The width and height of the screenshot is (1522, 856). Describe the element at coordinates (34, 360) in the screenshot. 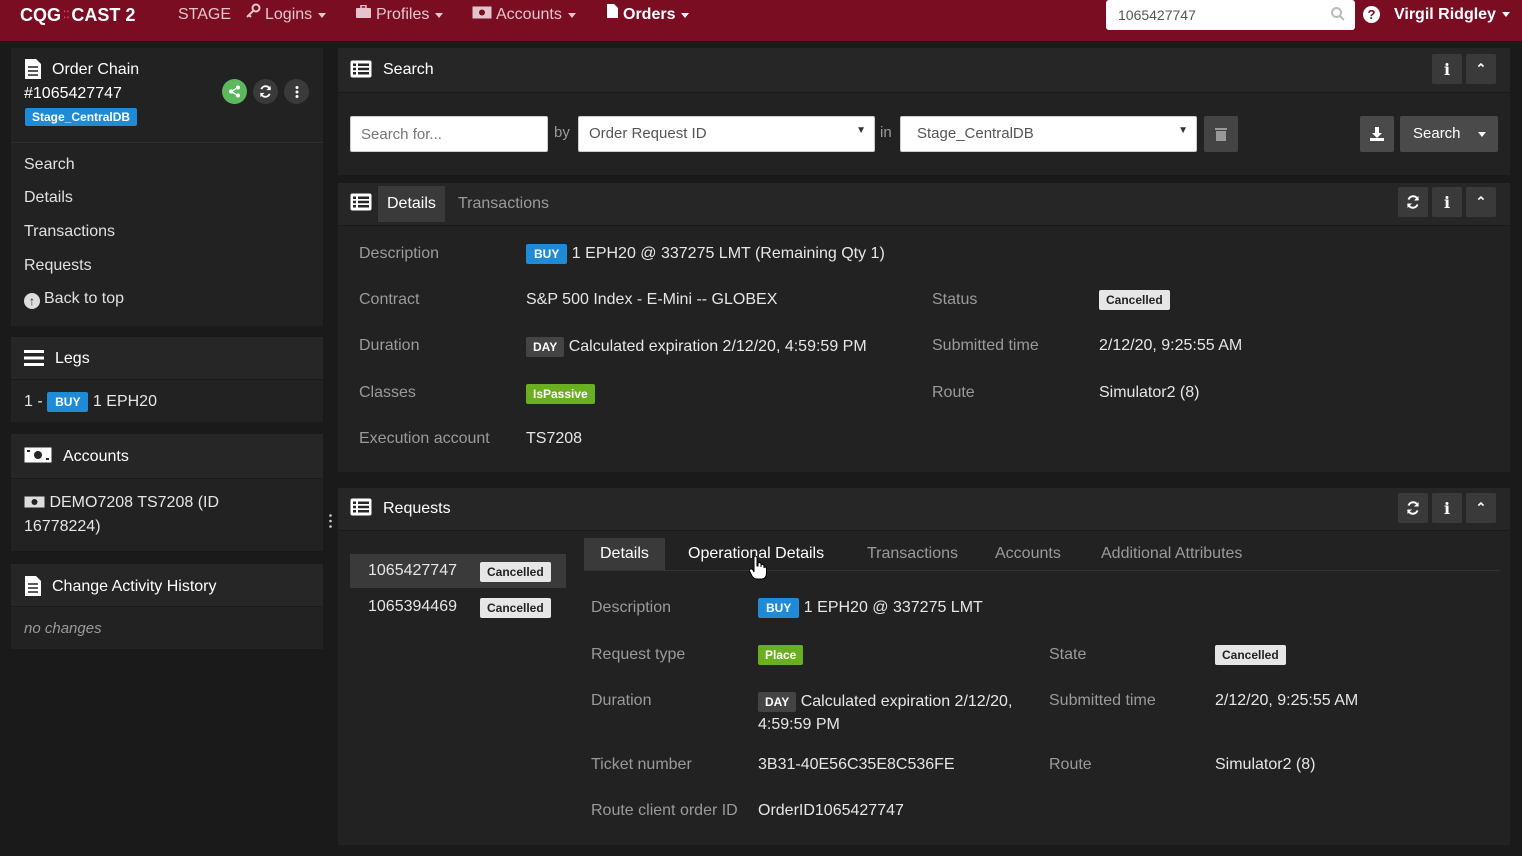

I see `list-icon` at that location.